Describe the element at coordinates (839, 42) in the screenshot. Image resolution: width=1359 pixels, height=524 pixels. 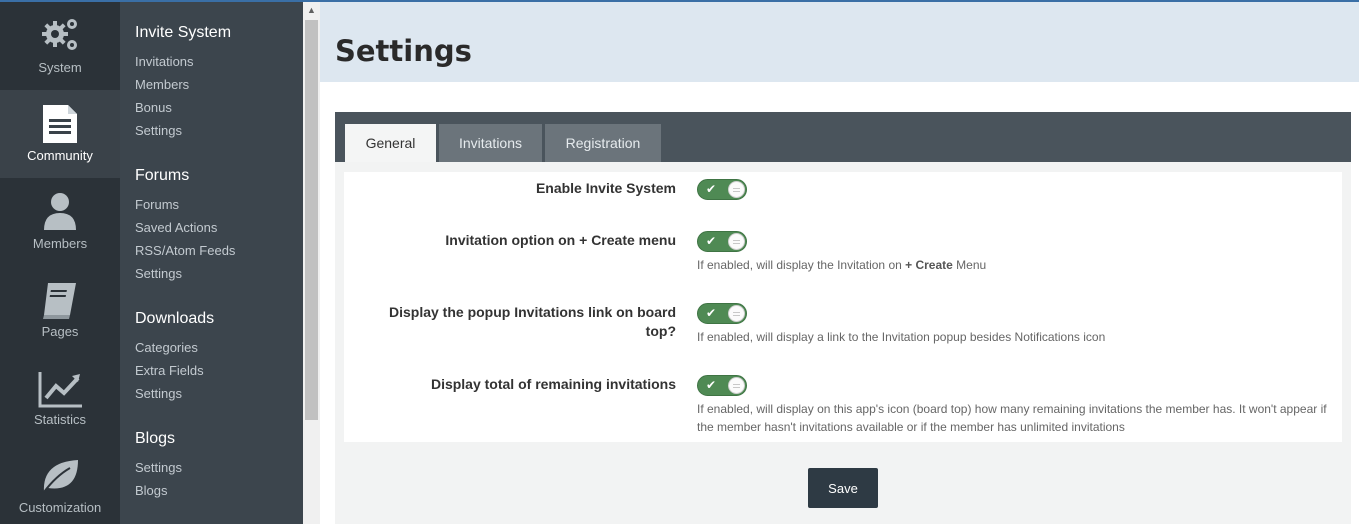
I see `page-header: Settings` at that location.